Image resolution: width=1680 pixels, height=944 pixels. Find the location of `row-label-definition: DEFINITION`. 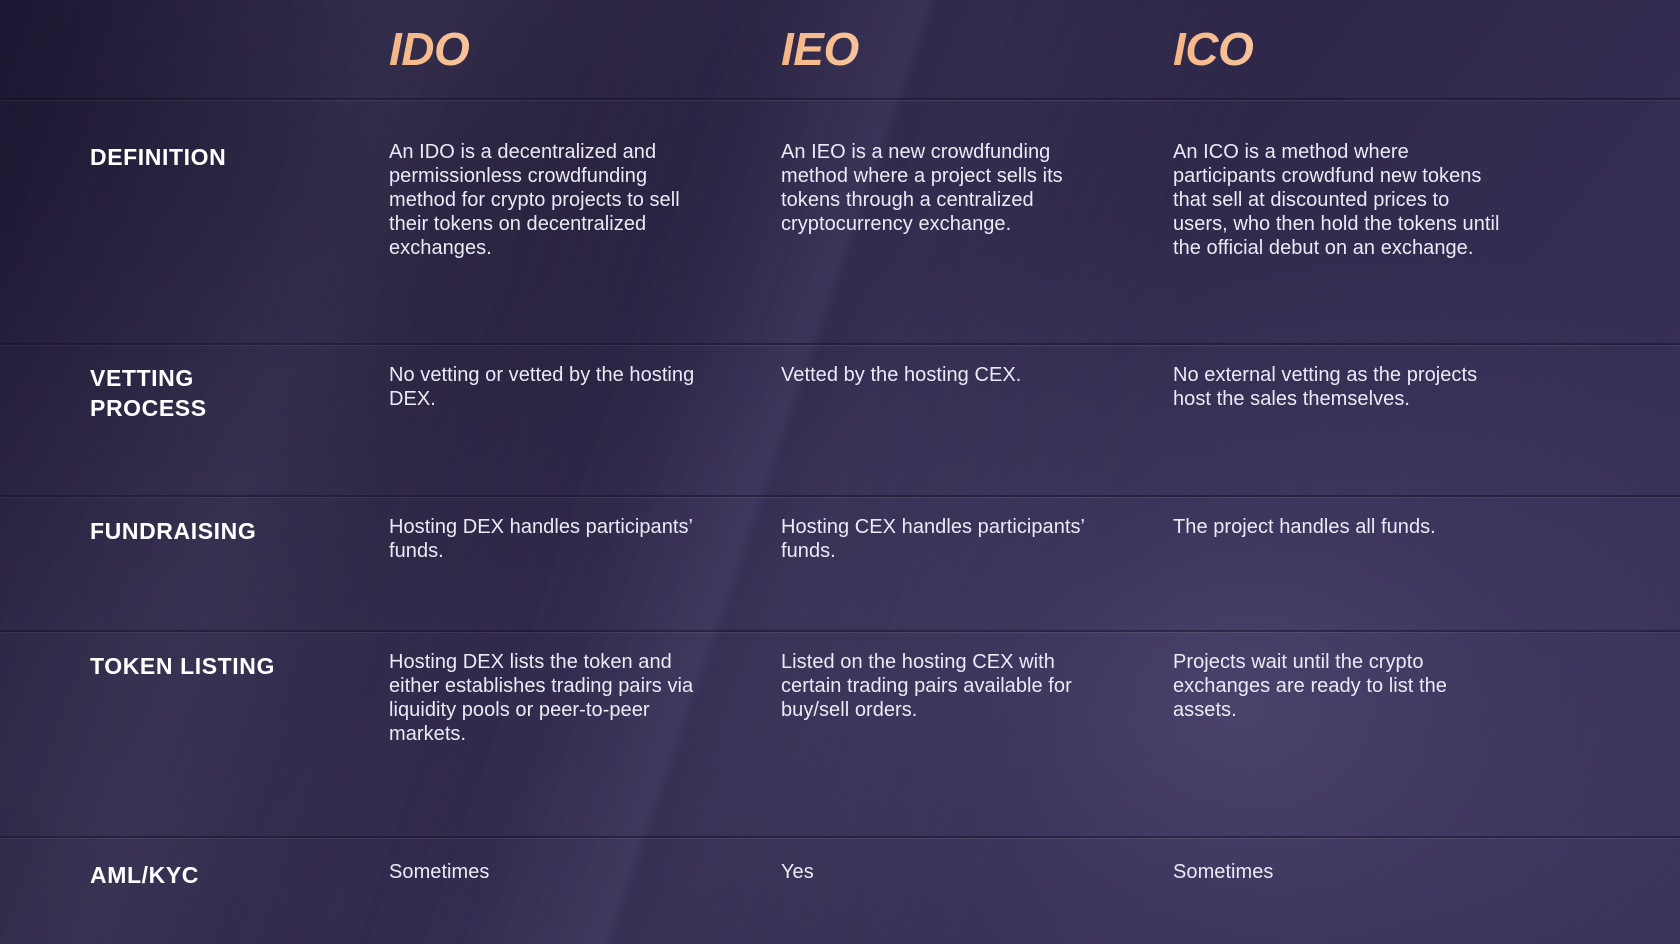

row-label-definition: DEFINITION is located at coordinates (158, 157).